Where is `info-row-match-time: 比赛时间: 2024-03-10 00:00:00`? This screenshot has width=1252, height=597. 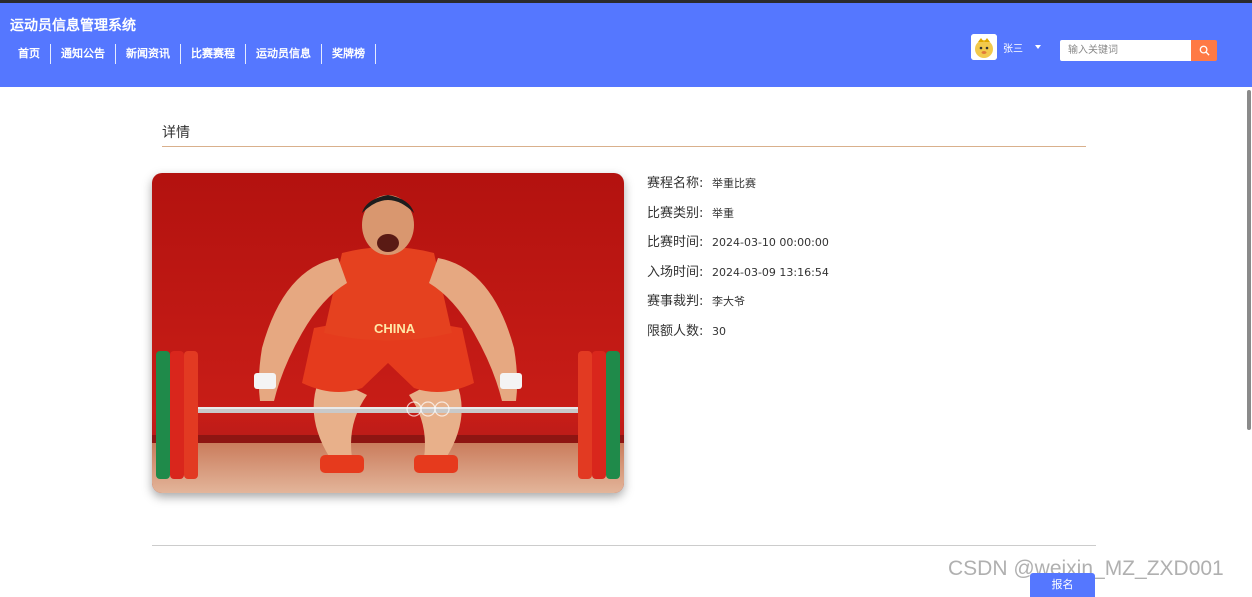 info-row-match-time: 比赛时间: 2024-03-10 00:00:00 is located at coordinates (738, 246).